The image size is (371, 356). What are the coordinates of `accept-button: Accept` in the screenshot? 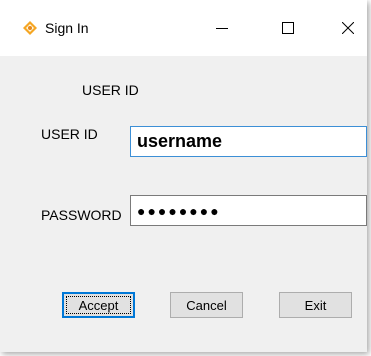 It's located at (98, 305).